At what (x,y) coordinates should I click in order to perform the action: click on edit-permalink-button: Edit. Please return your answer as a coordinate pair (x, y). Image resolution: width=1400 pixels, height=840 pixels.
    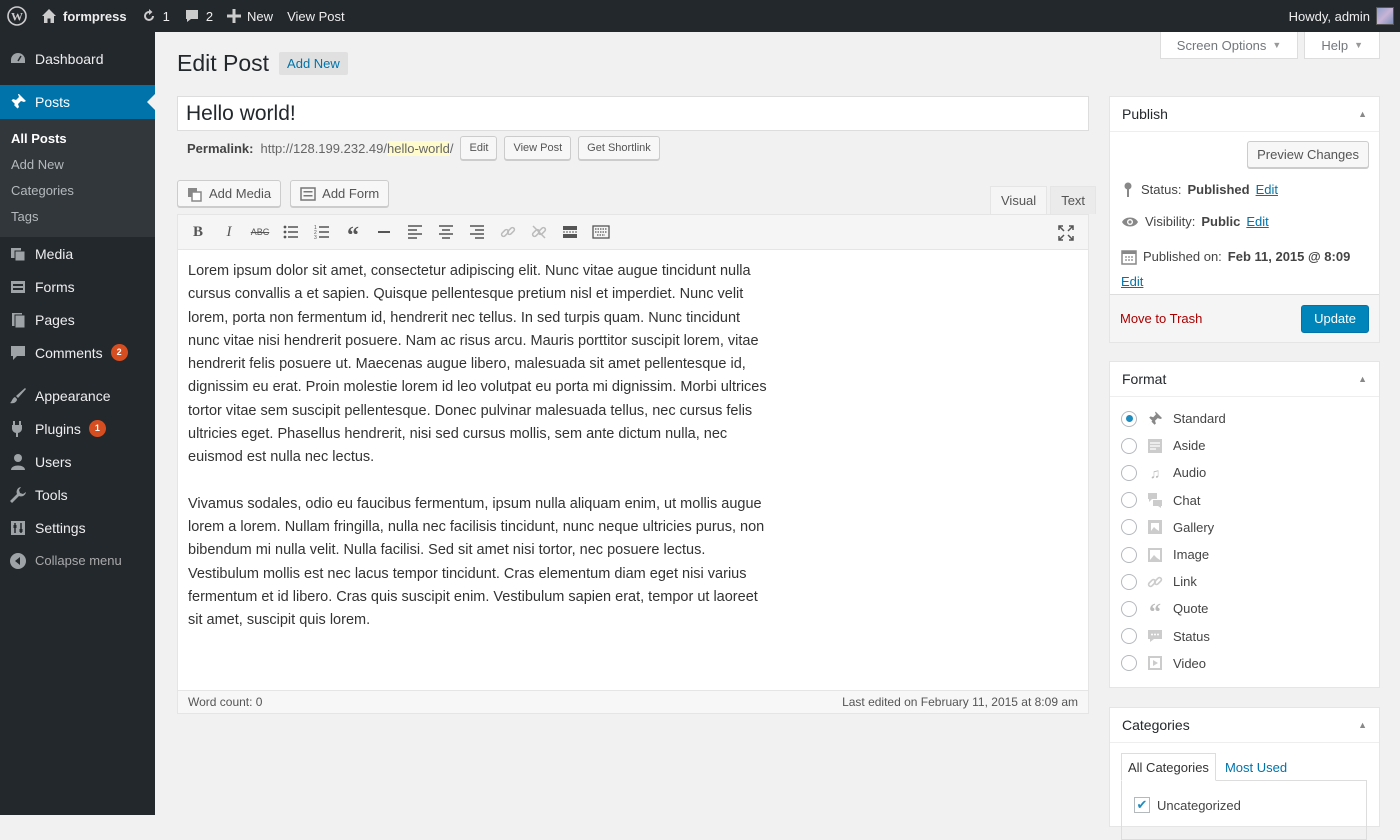
    Looking at the image, I should click on (479, 148).